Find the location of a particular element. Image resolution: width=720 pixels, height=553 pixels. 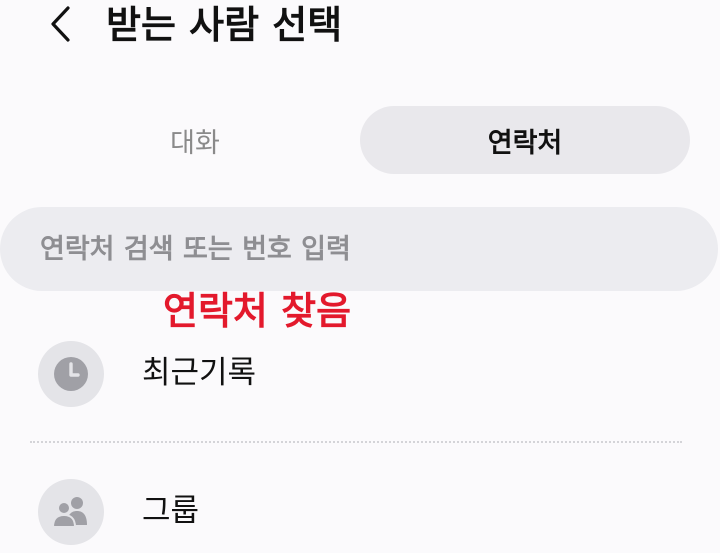

page-title: 받는 사람 선택 is located at coordinates (224, 25).